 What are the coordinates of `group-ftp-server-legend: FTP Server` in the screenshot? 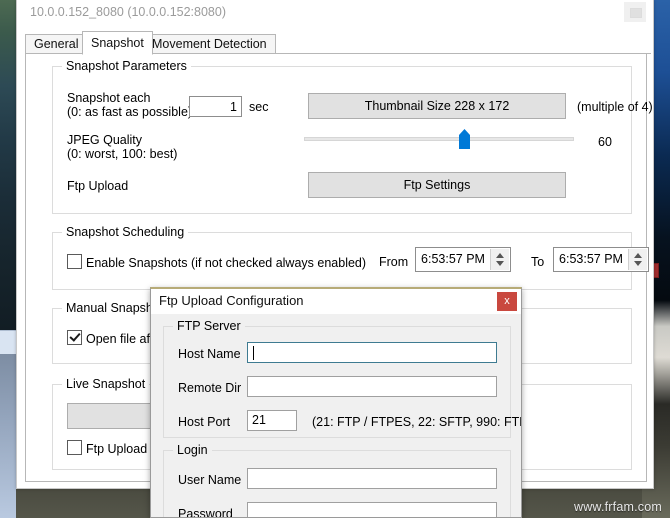 It's located at (209, 326).